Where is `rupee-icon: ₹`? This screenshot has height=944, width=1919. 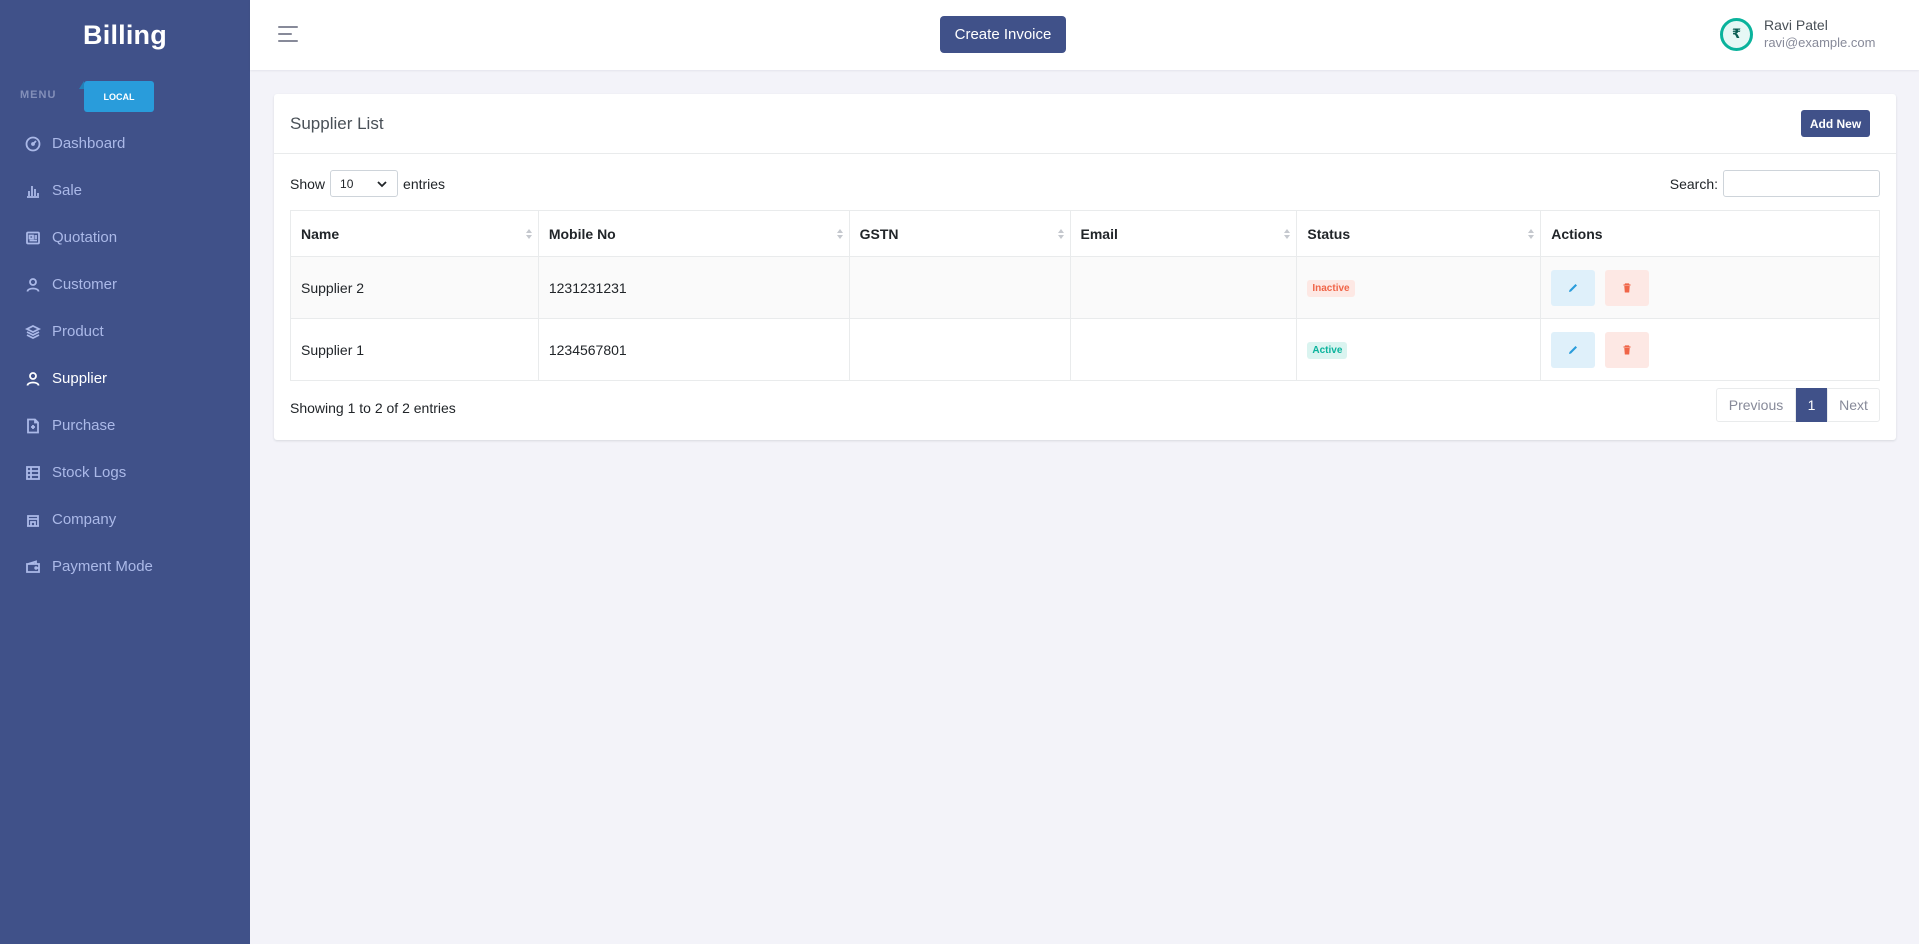 rupee-icon: ₹ is located at coordinates (1736, 33).